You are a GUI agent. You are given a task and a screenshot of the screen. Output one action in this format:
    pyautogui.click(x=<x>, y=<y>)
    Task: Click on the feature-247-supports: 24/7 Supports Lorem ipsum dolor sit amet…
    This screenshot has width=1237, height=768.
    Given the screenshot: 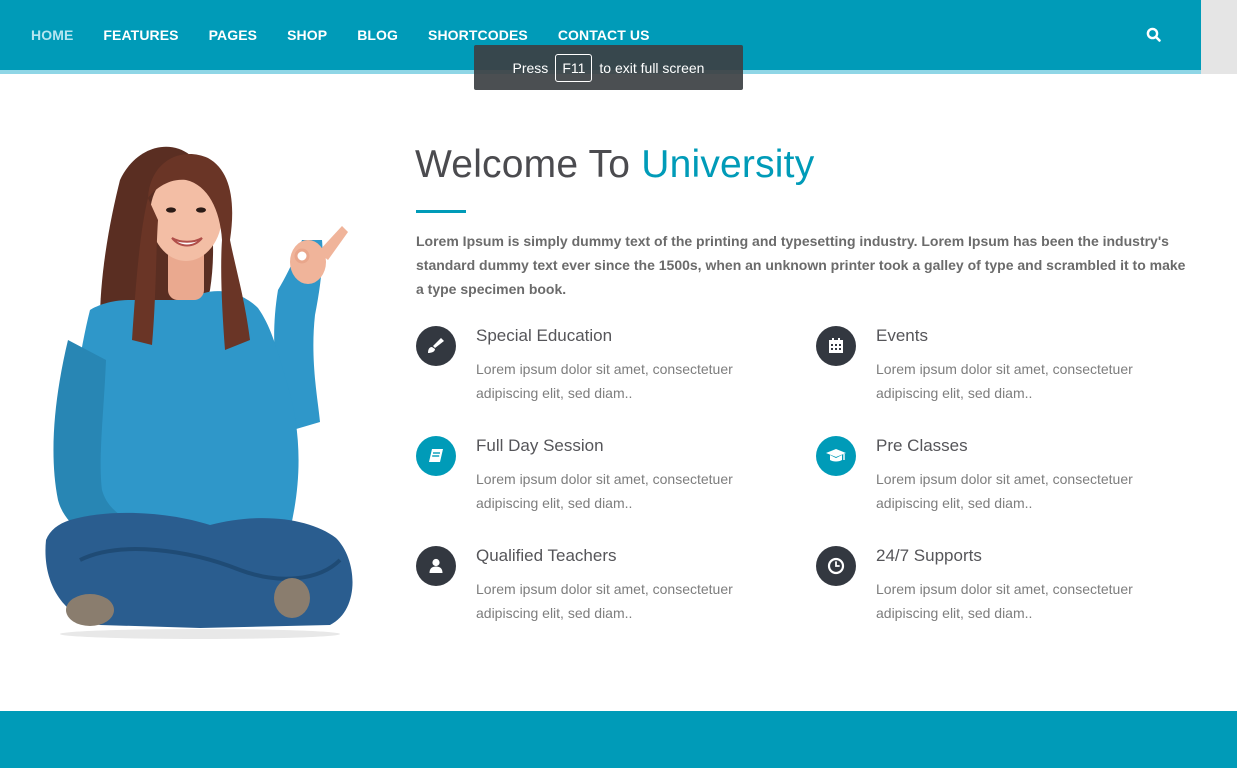 What is the action you would take?
    pyautogui.click(x=1006, y=596)
    